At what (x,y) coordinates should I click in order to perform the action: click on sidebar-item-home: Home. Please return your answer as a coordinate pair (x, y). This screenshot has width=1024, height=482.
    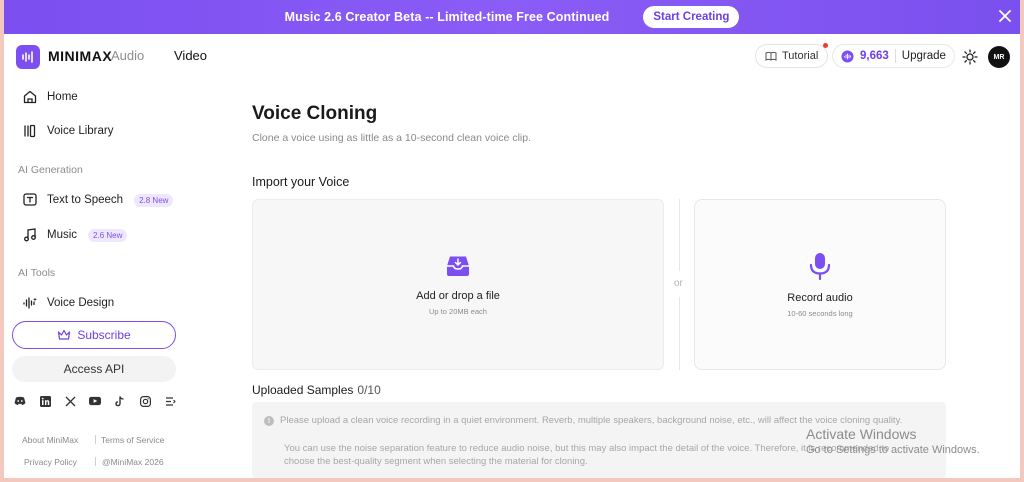
    Looking at the image, I should click on (50, 97).